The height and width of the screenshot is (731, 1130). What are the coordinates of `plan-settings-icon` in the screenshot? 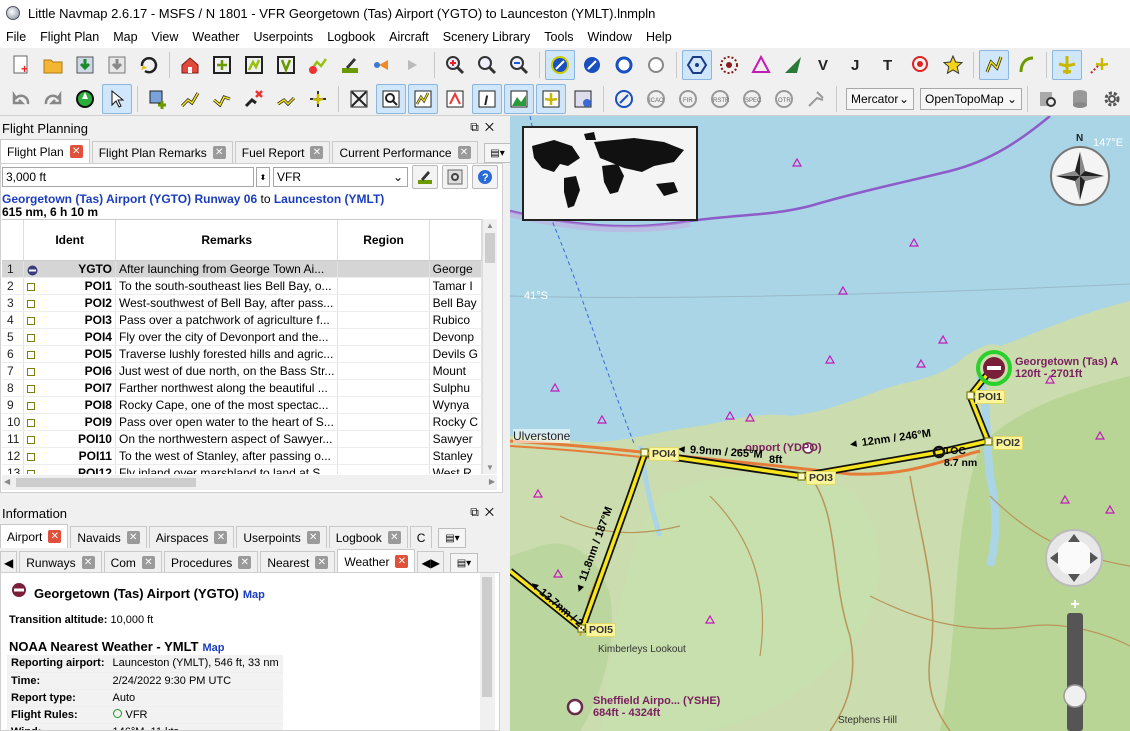 It's located at (455, 177).